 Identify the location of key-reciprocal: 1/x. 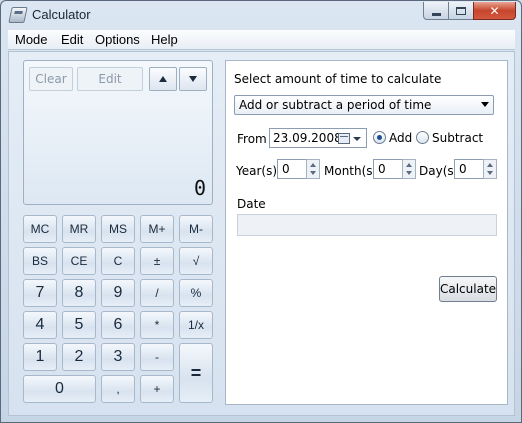
(196, 325).